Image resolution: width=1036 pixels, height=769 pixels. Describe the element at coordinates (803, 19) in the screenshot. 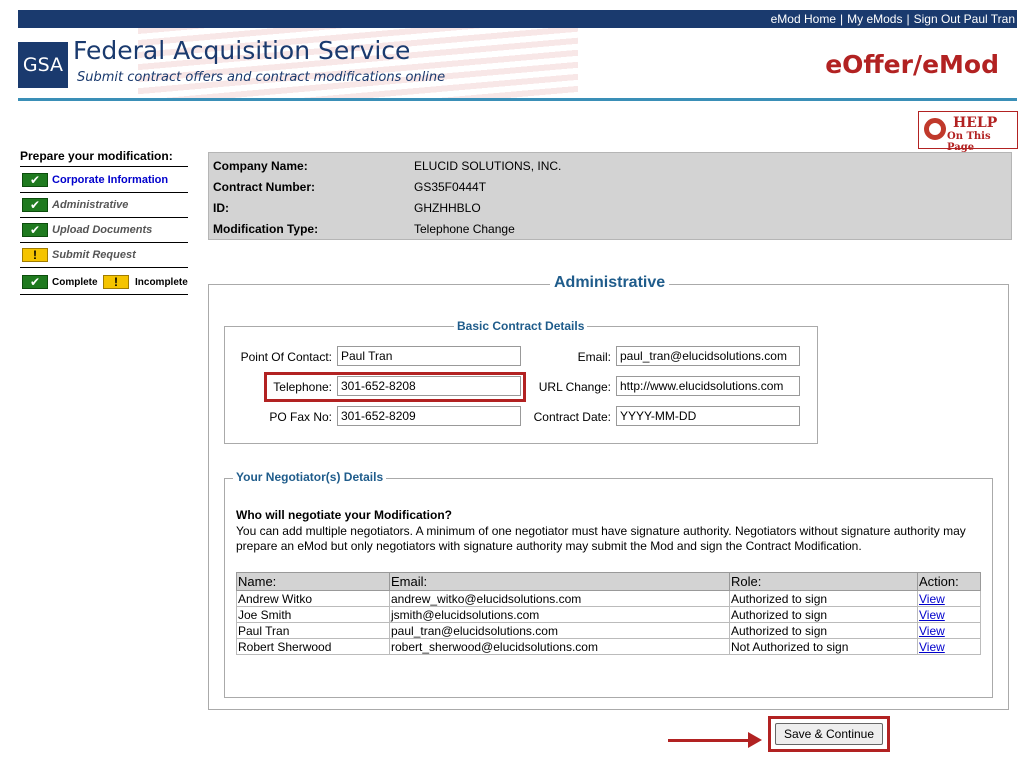

I see `emod-home-link: eMod Home` at that location.